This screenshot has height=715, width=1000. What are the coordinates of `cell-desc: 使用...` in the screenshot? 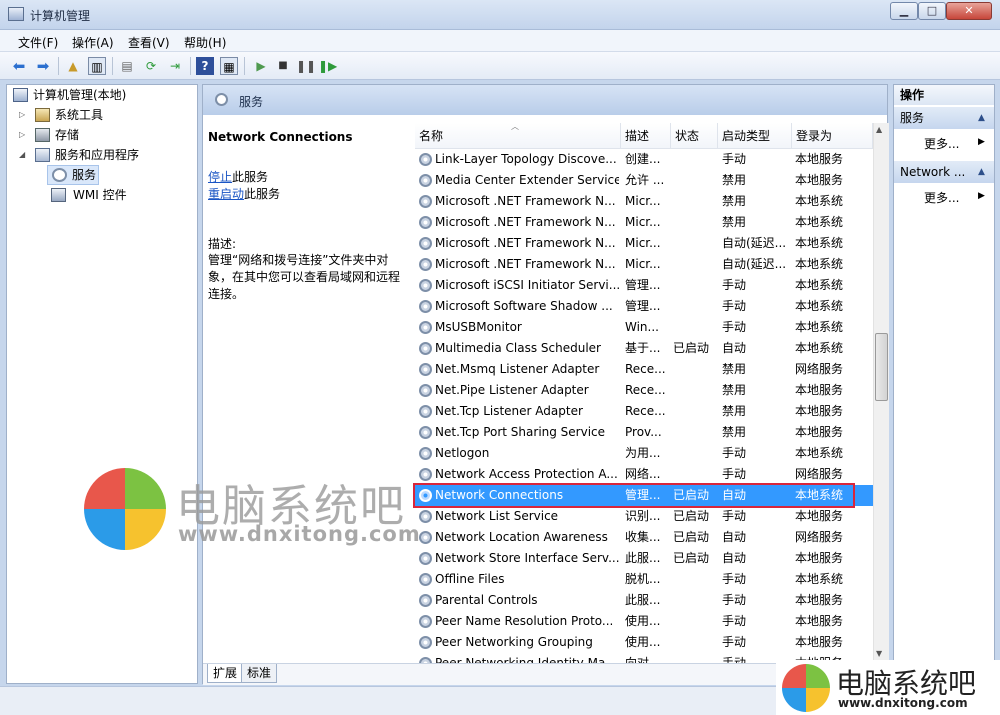 It's located at (643, 642).